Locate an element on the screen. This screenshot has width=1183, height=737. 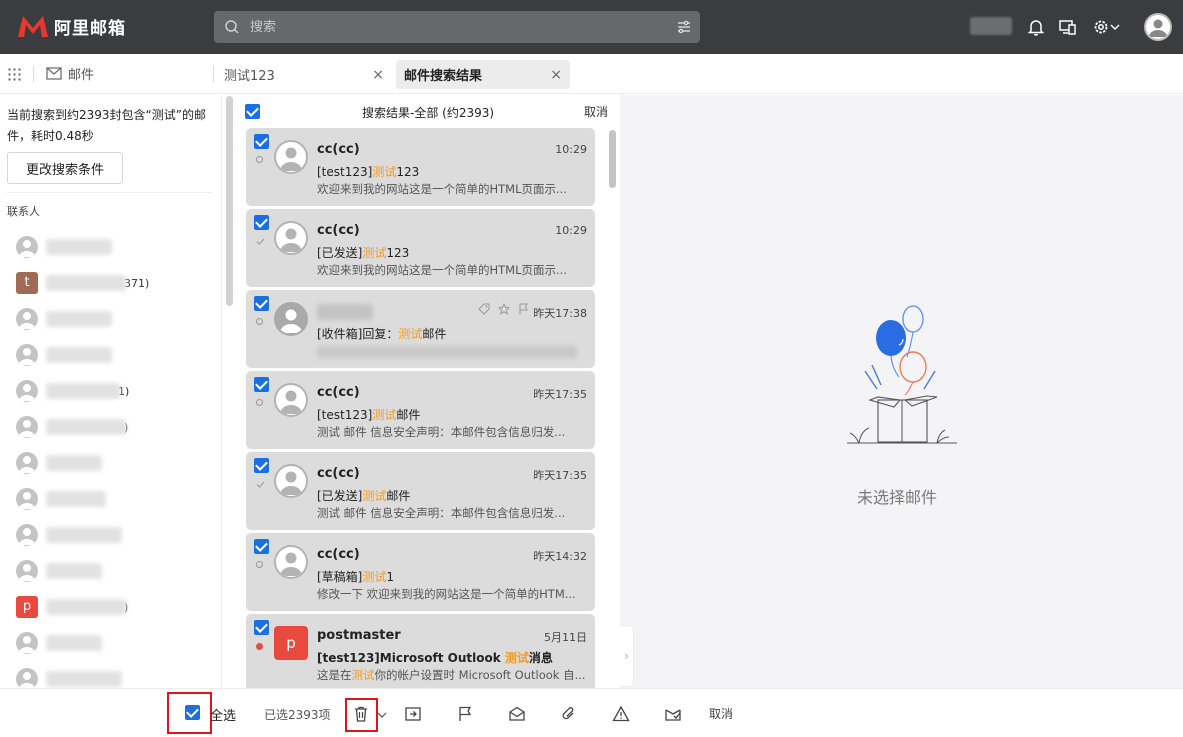
app-title: 阿里邮箱 is located at coordinates (90, 28).